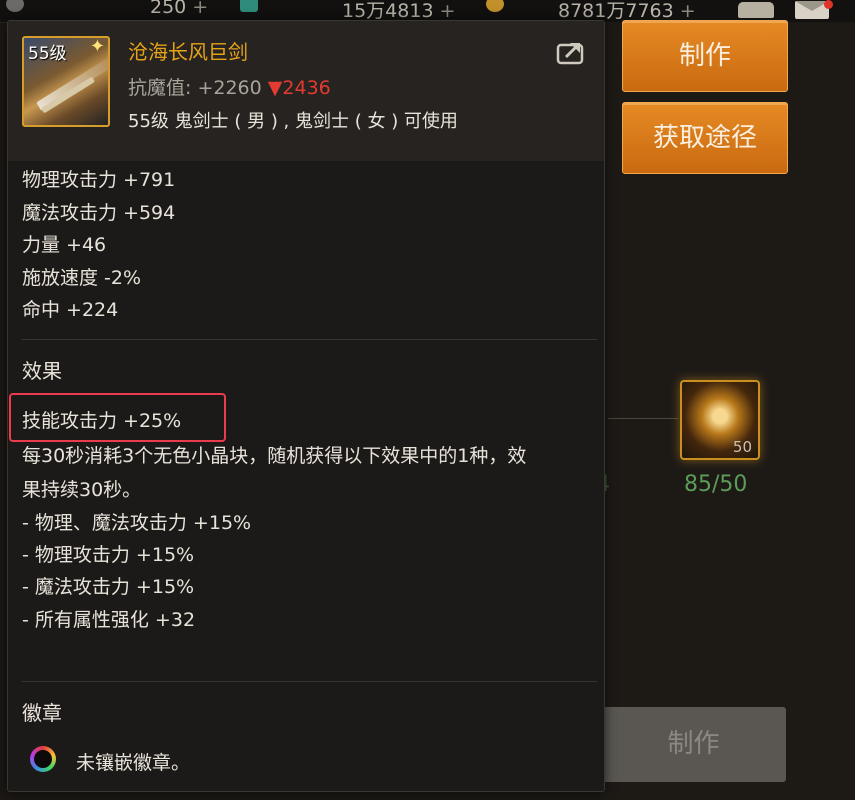  What do you see at coordinates (705, 138) in the screenshot?
I see `acquire-source-button: 获取途径` at bounding box center [705, 138].